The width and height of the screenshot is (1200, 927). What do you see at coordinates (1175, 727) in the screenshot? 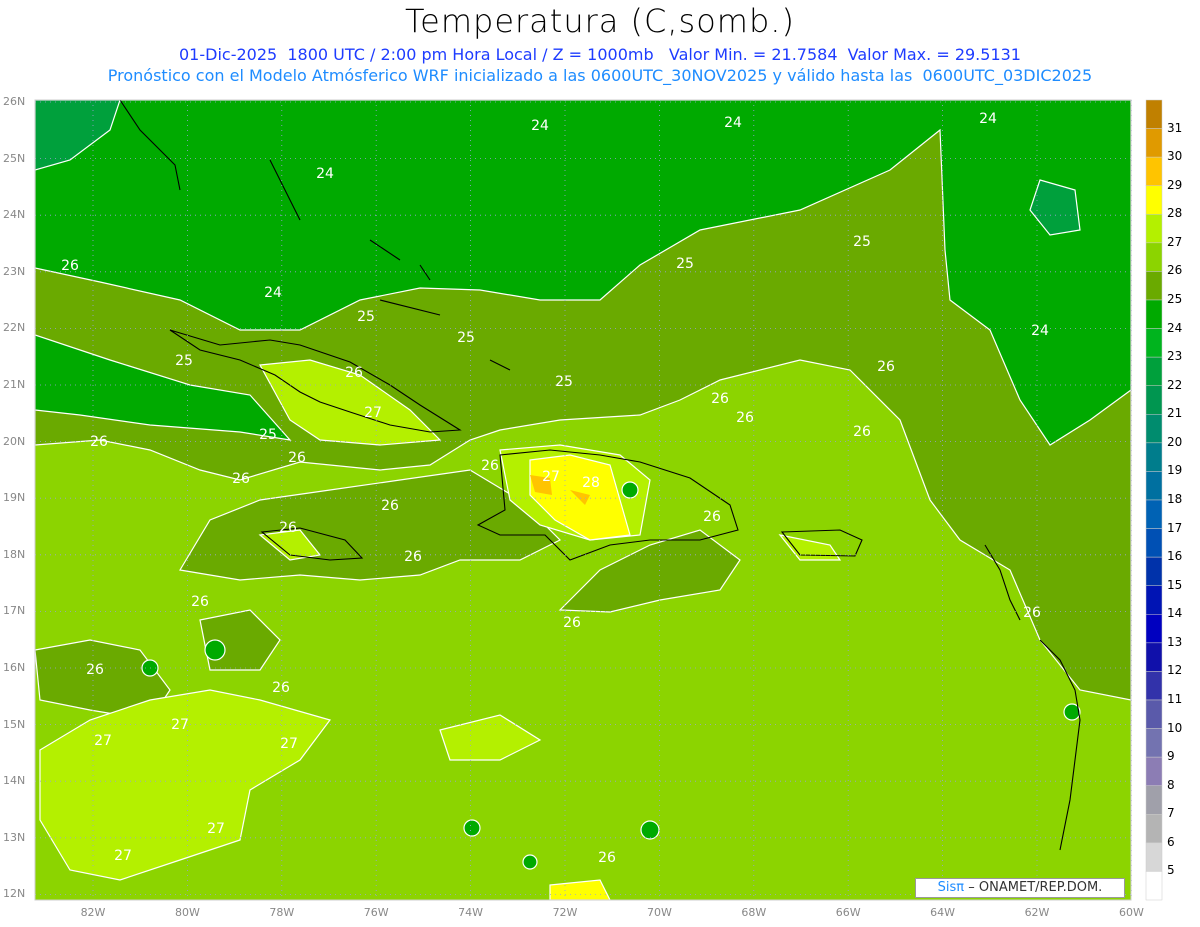
I see `colorbar-label: 10` at bounding box center [1175, 727].